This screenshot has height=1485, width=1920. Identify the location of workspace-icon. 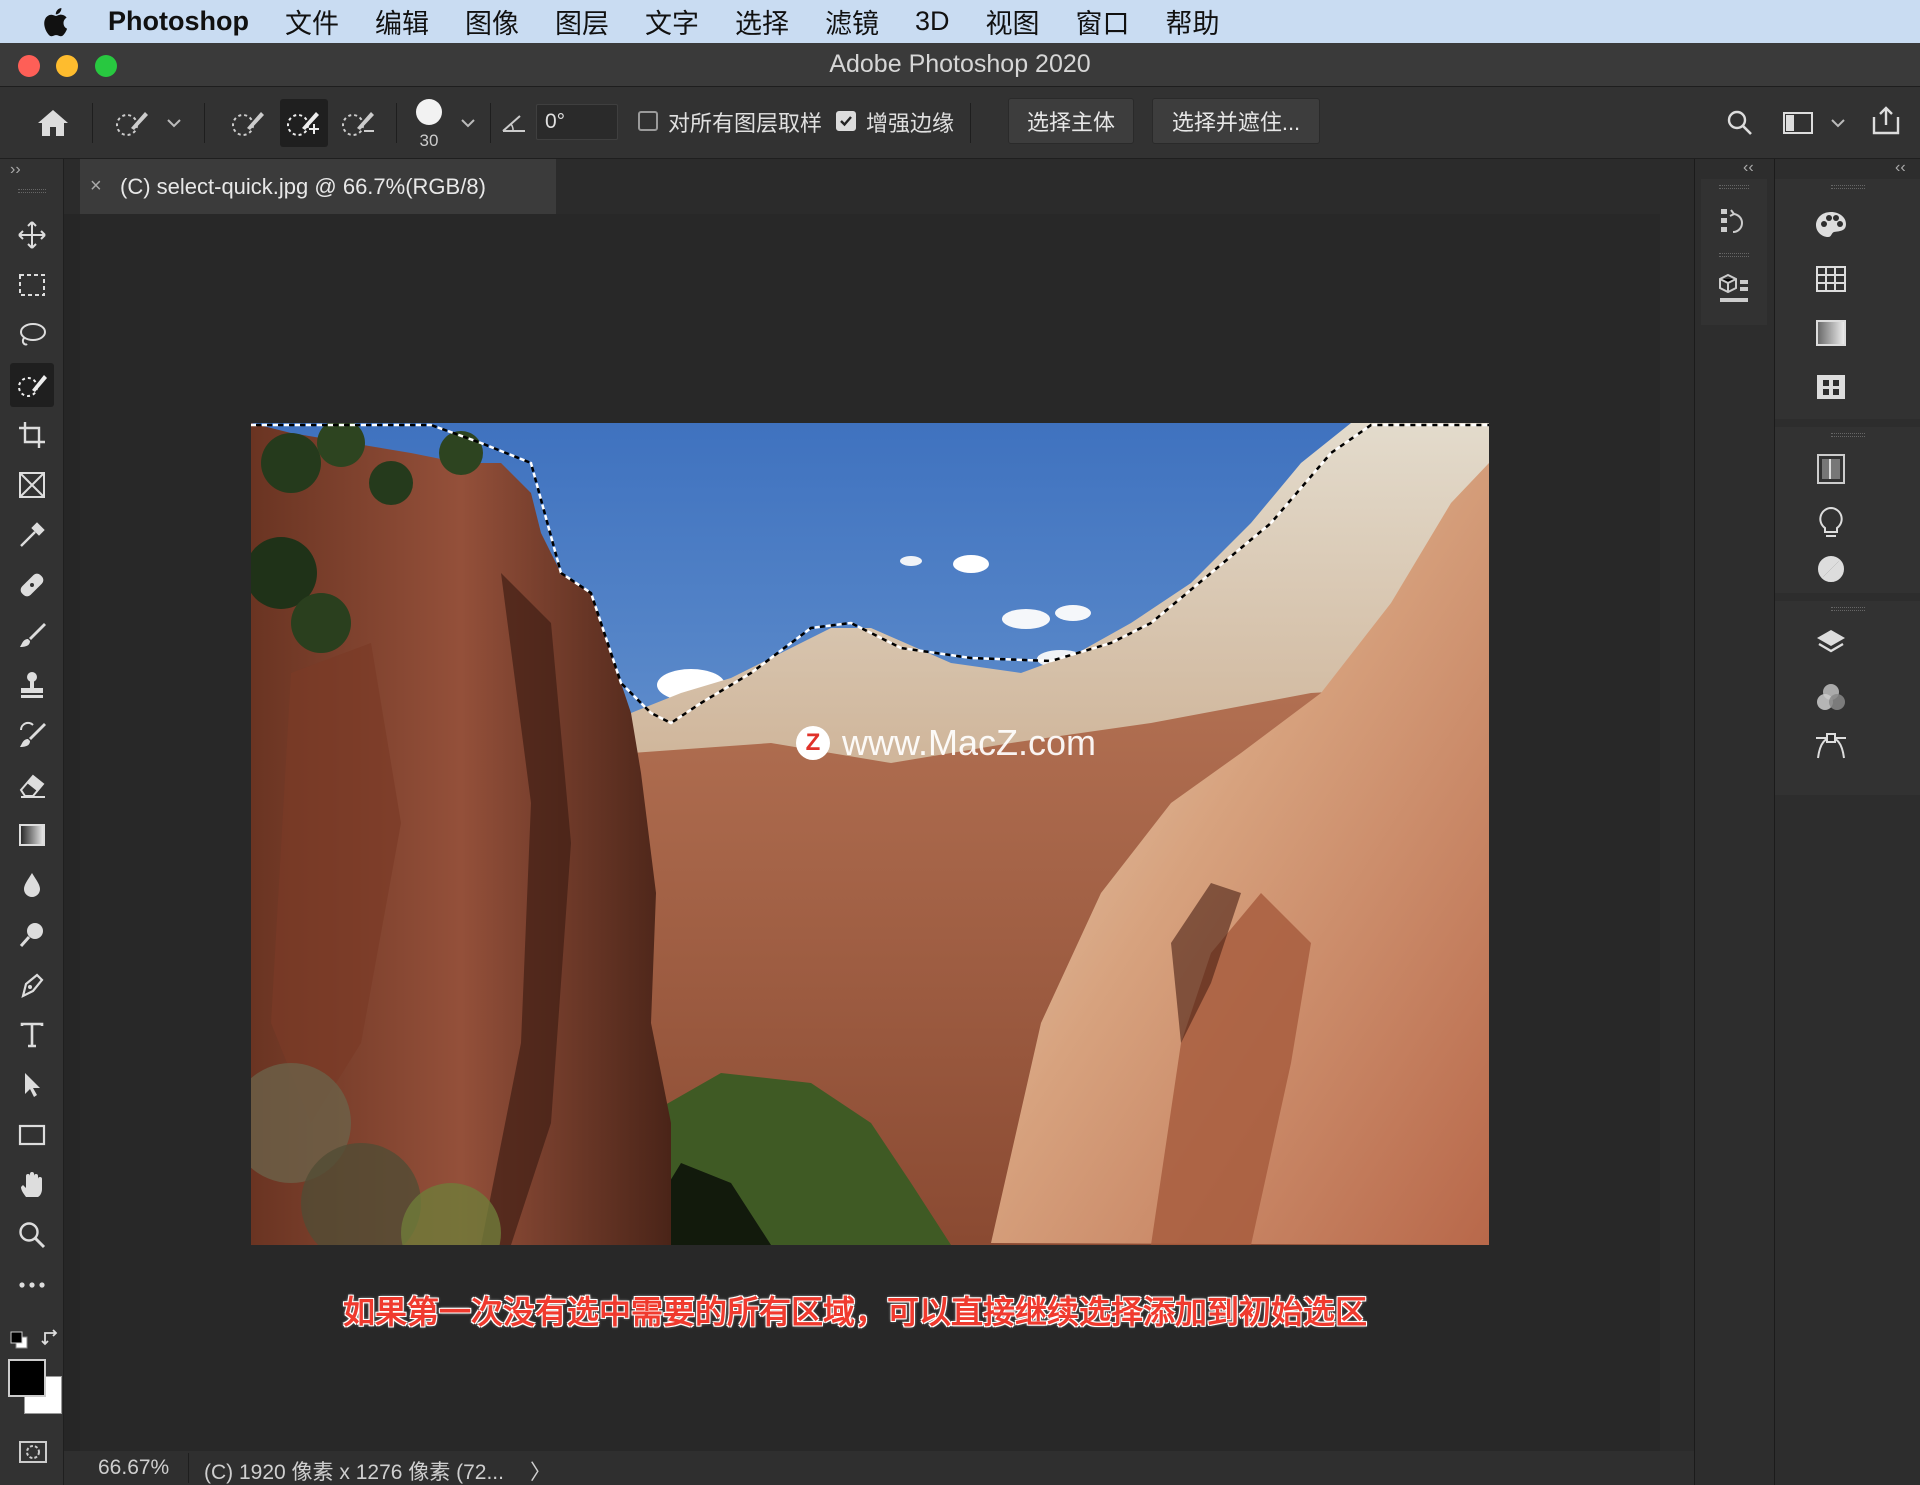
(1798, 123).